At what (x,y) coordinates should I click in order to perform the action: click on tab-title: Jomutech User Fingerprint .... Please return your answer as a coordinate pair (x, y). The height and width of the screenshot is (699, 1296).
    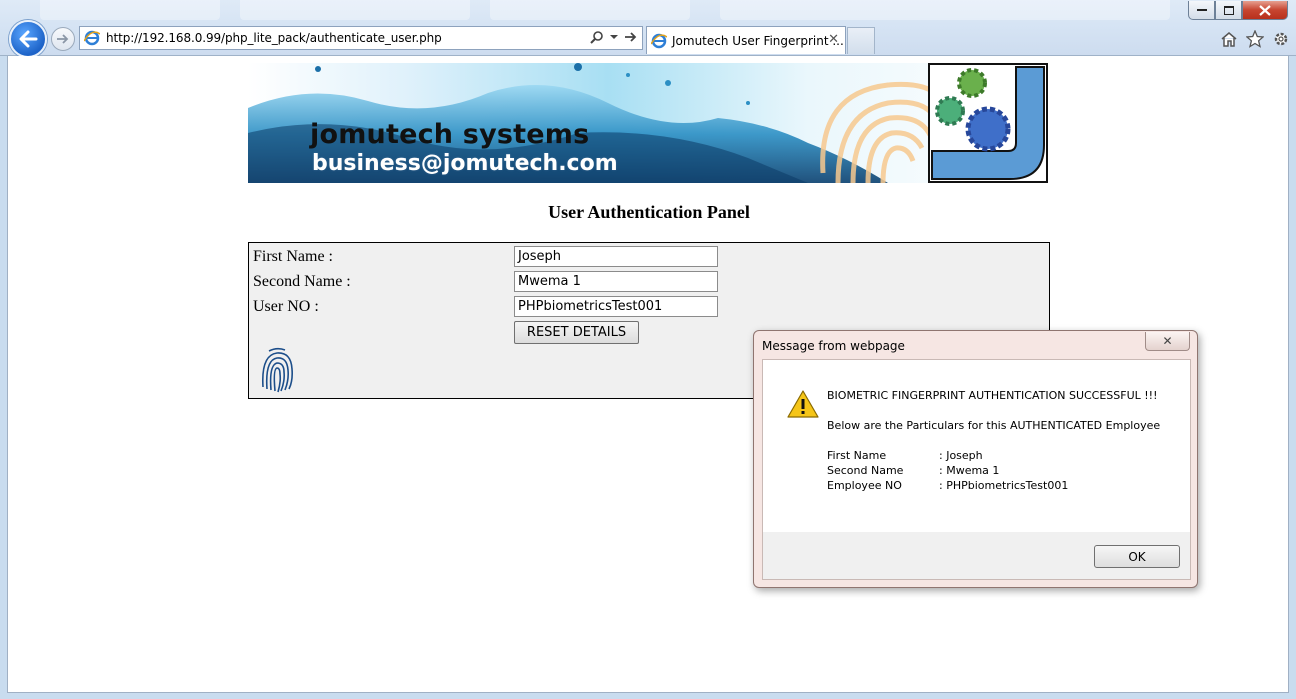
    Looking at the image, I should click on (758, 40).